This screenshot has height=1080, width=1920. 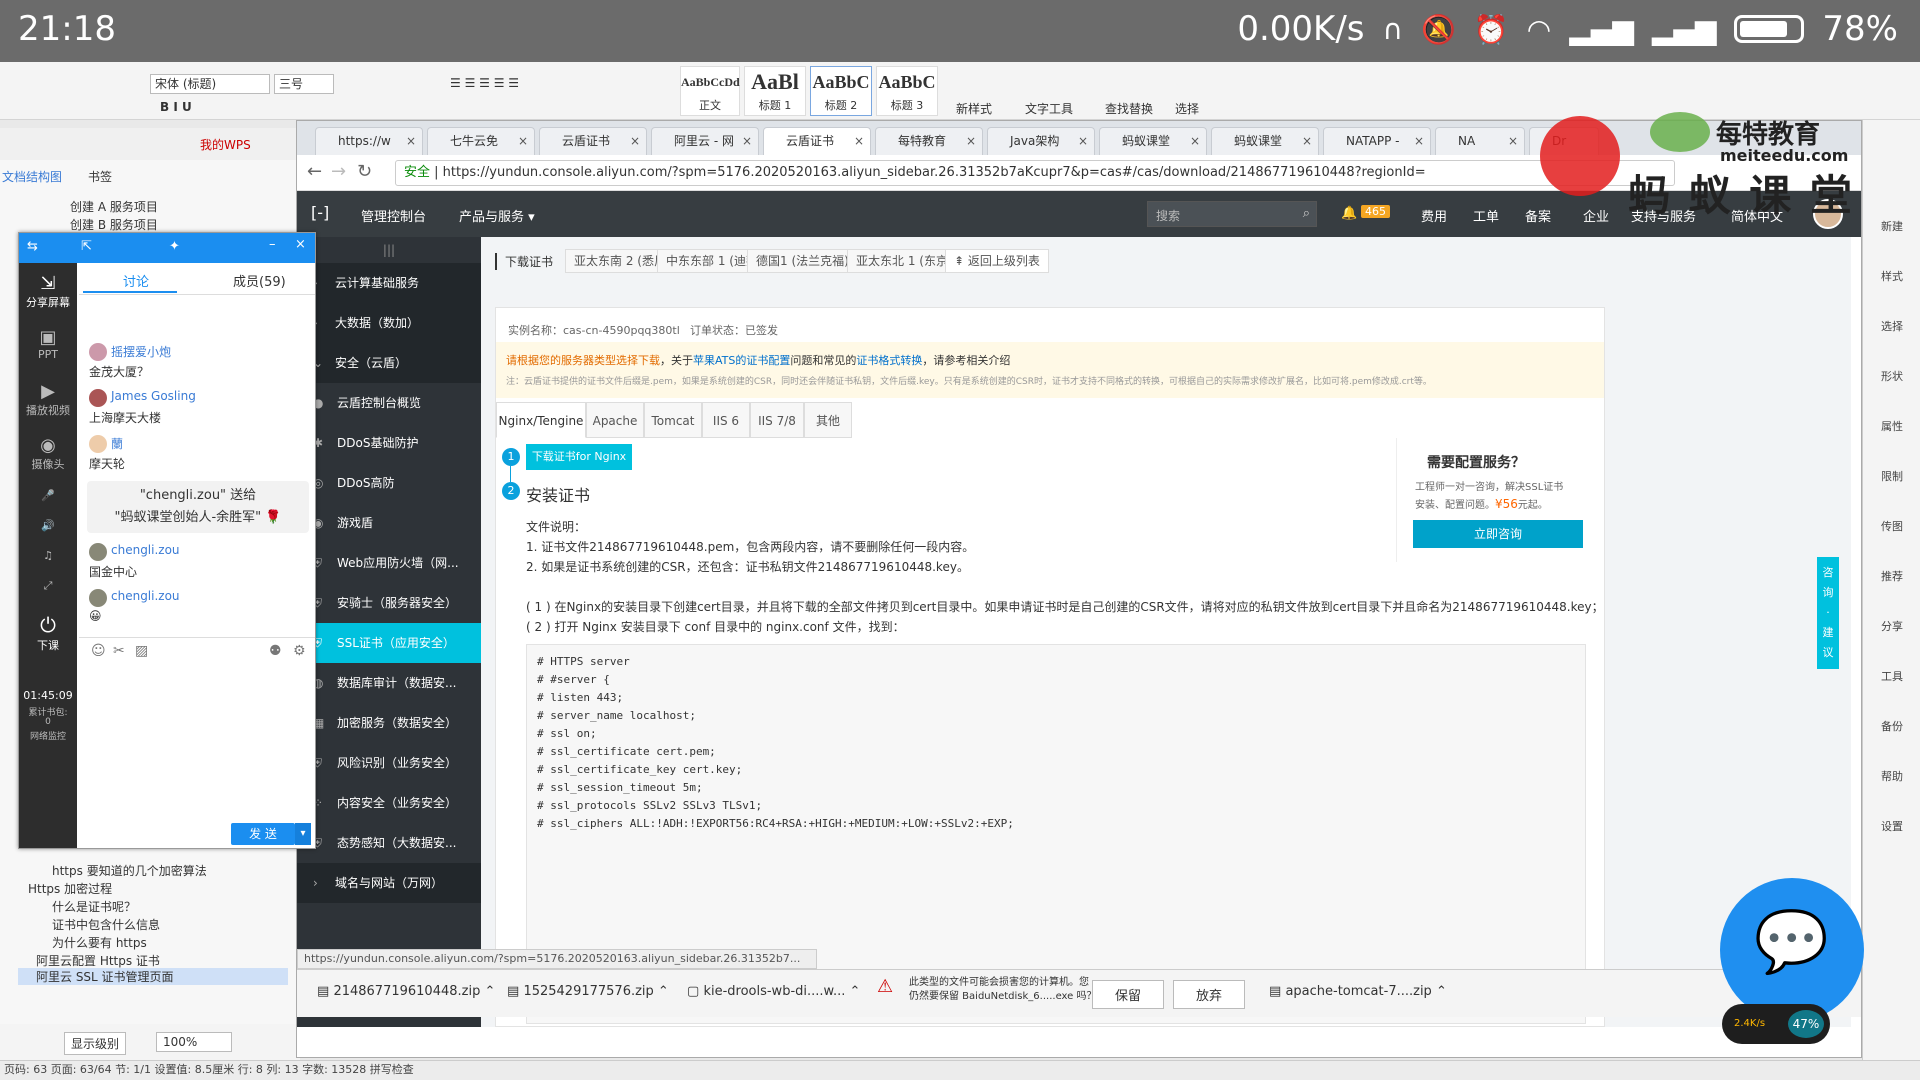 What do you see at coordinates (389, 250) in the screenshot?
I see `collapse-handle: |||` at bounding box center [389, 250].